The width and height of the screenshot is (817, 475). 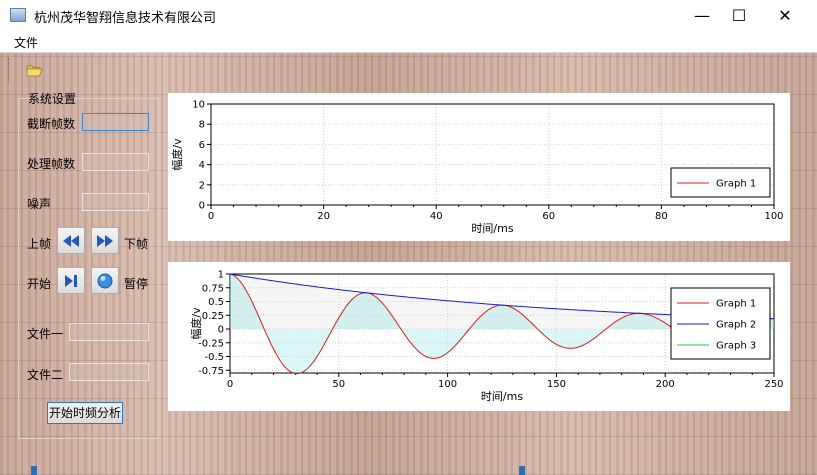 I want to click on start-label: 开始, so click(x=39, y=284).